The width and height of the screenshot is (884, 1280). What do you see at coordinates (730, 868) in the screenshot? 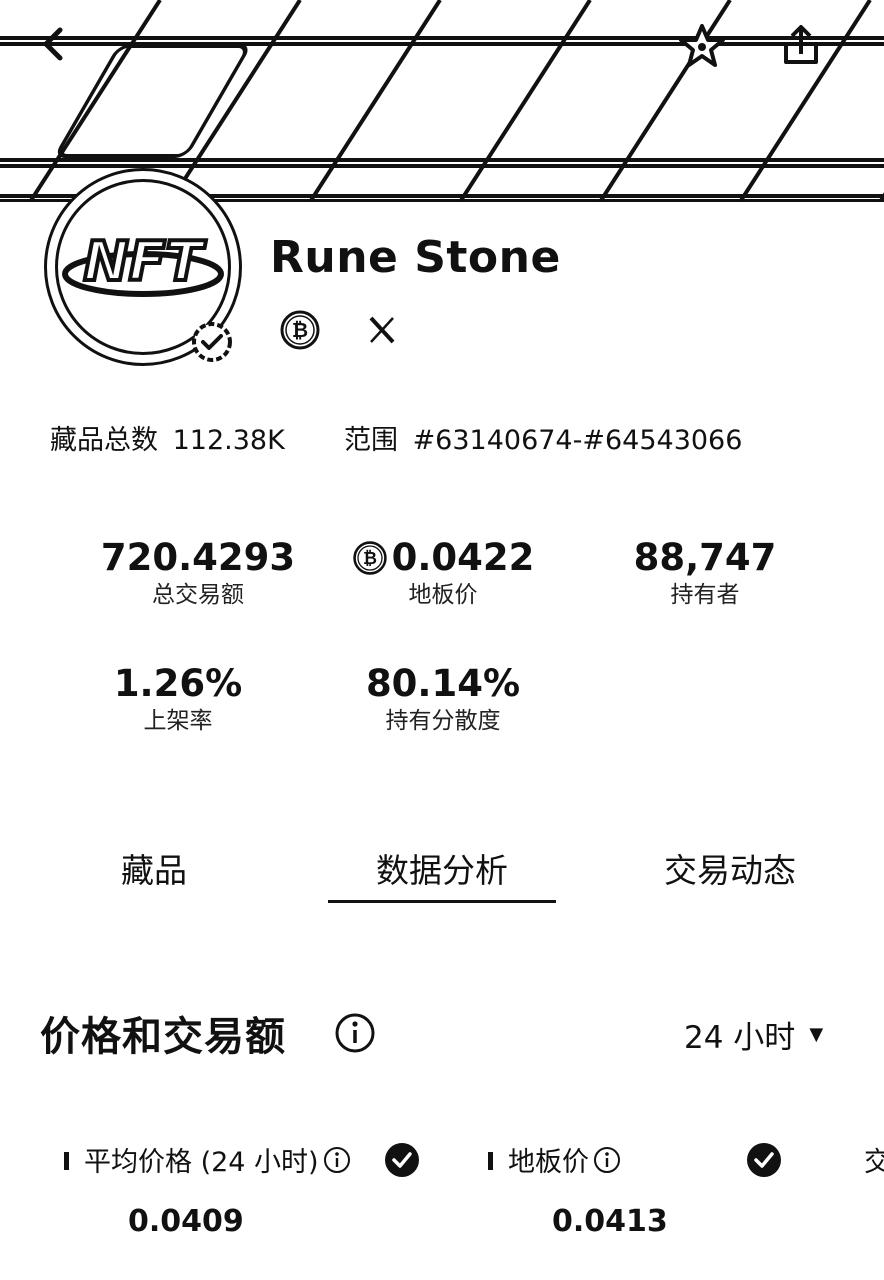
I see `tab-activity: 交易动态` at bounding box center [730, 868].